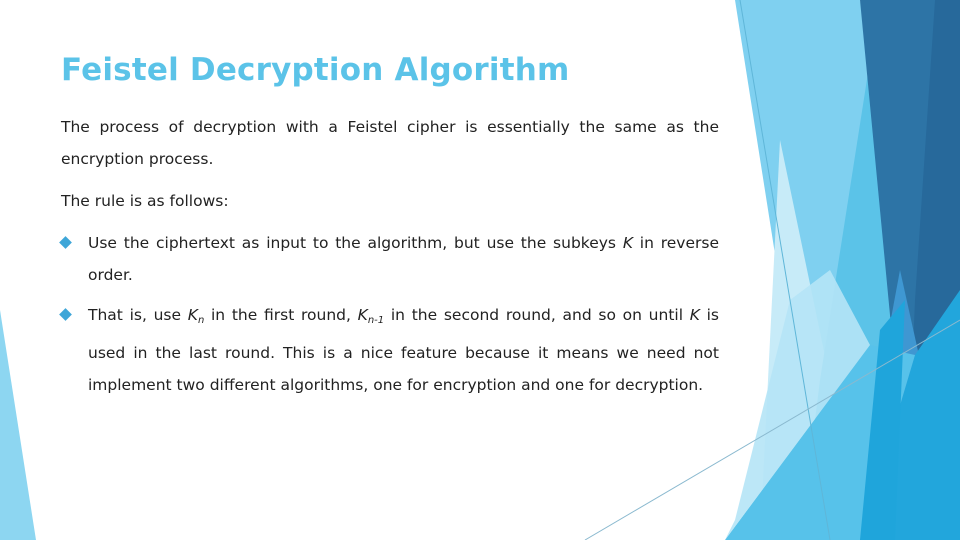 Image resolution: width=960 pixels, height=540 pixels. Describe the element at coordinates (18, 425) in the screenshot. I see `deco-left-triangle` at that location.